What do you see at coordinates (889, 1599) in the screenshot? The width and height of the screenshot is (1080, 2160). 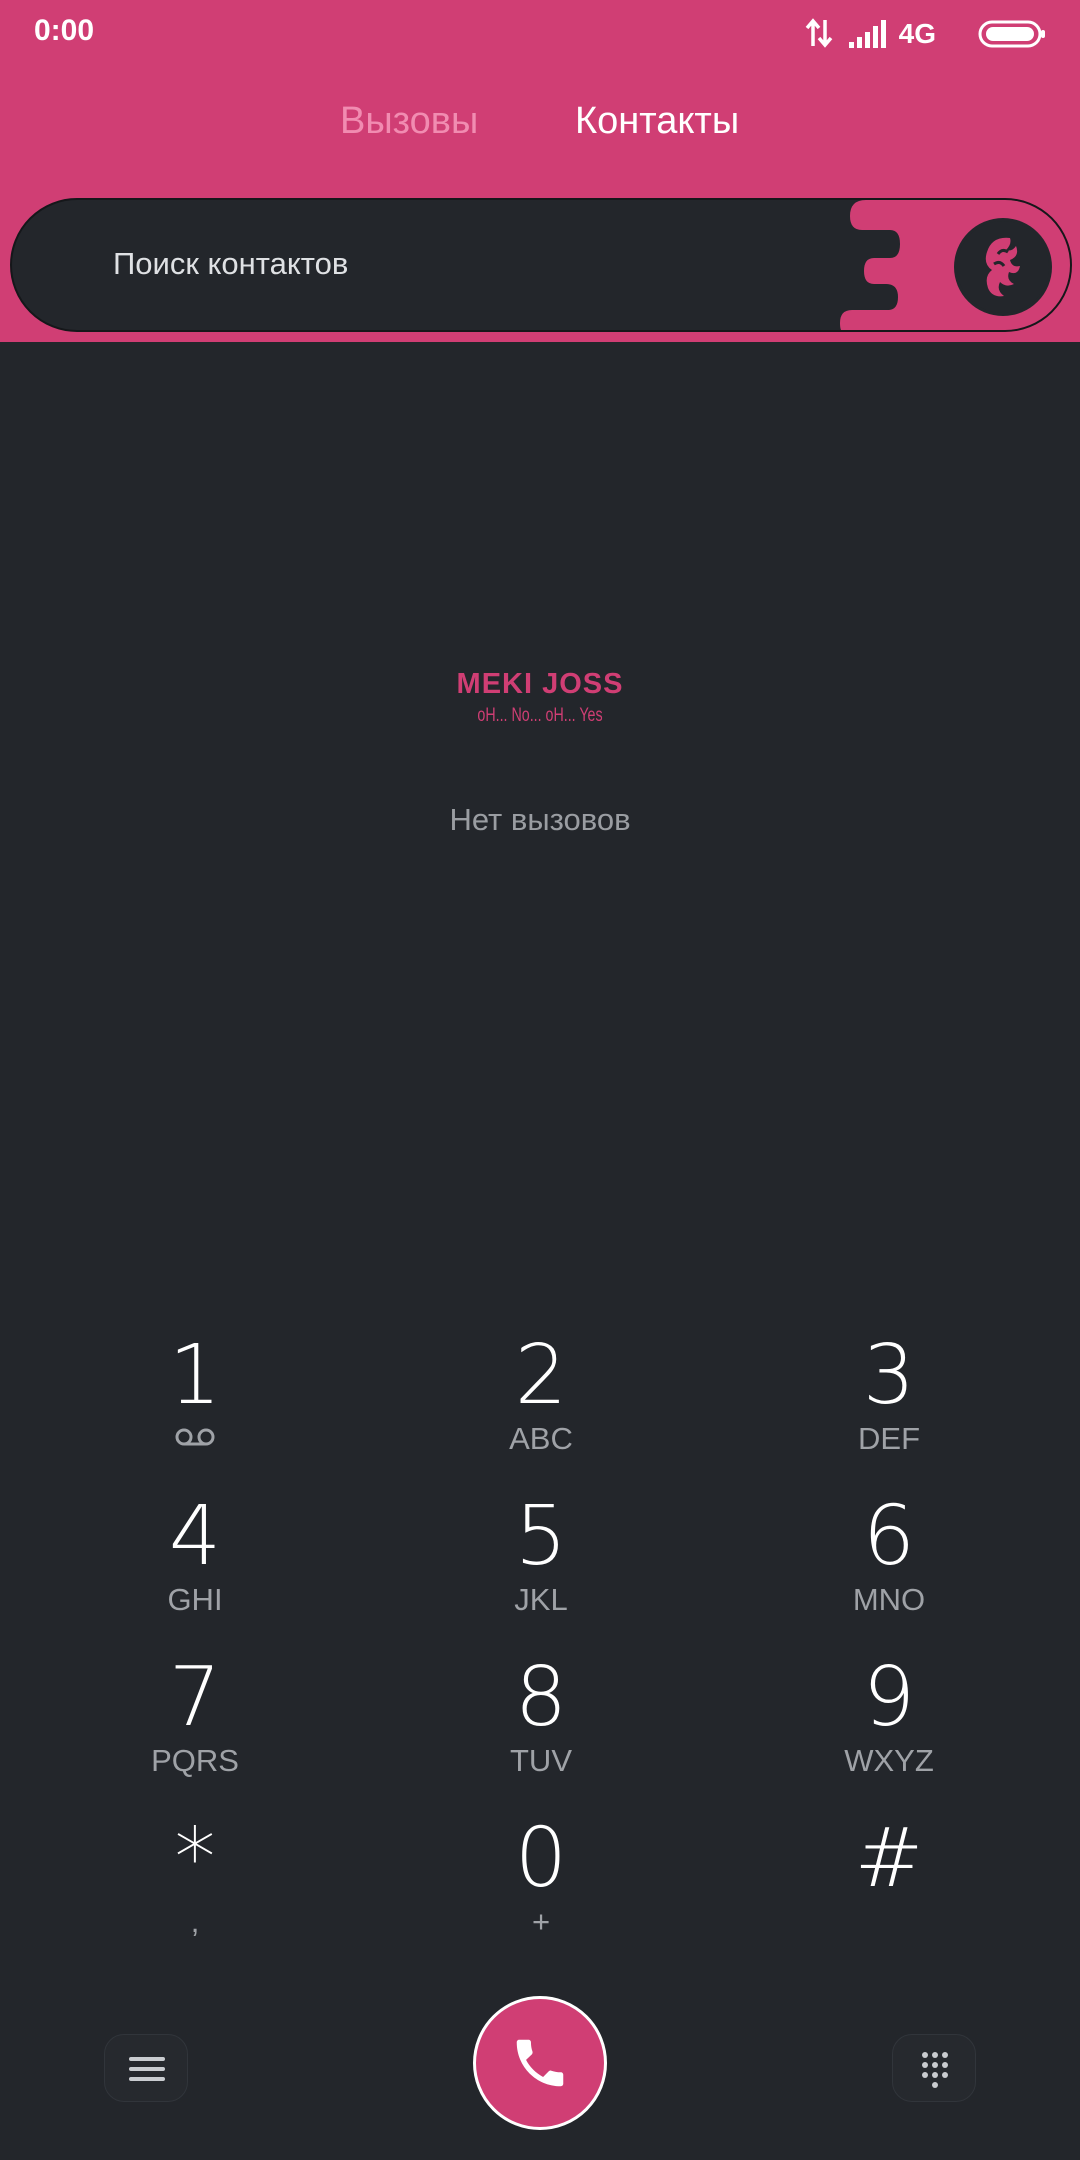 I see `key-letters: MNO` at bounding box center [889, 1599].